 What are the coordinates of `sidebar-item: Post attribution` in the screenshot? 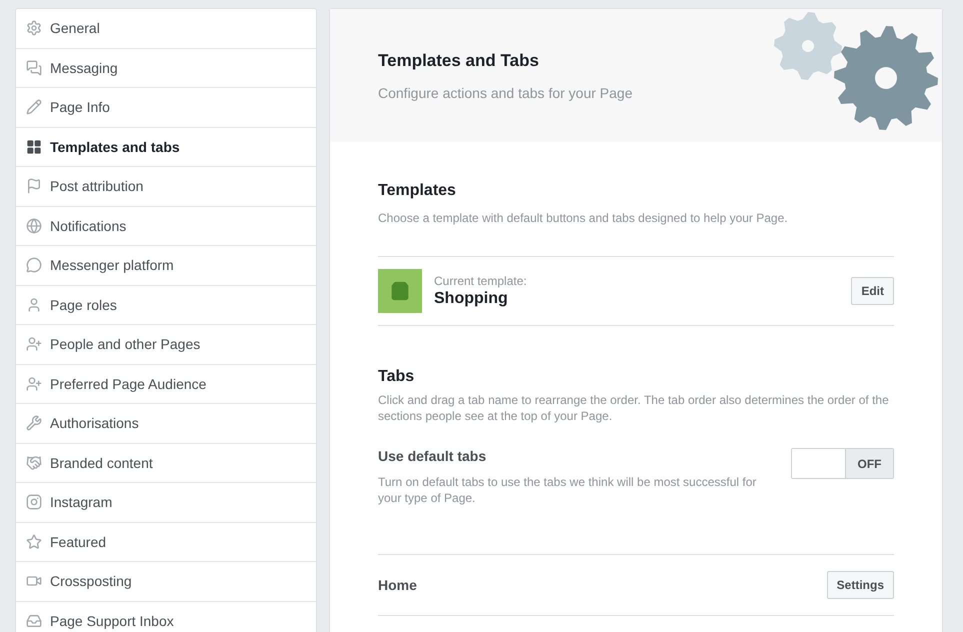 It's located at (166, 186).